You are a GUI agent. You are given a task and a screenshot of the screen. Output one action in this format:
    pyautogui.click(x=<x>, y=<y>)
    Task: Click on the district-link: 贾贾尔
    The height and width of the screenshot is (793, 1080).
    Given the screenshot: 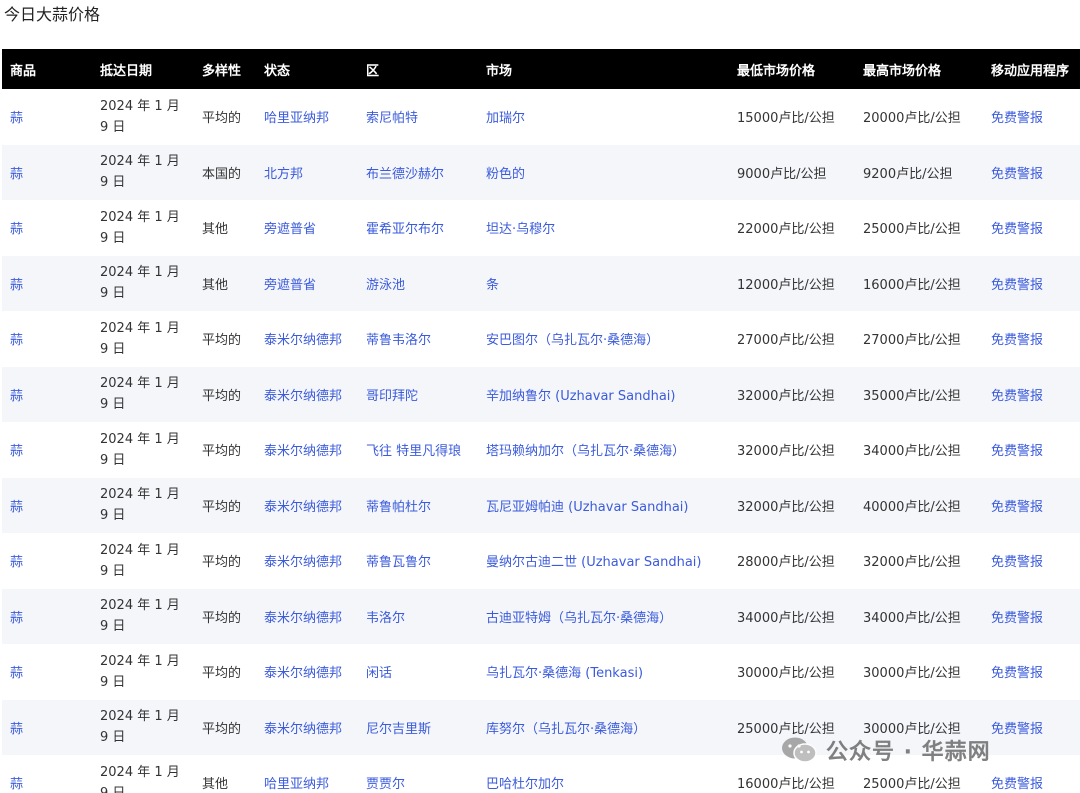 What is the action you would take?
    pyautogui.click(x=418, y=774)
    